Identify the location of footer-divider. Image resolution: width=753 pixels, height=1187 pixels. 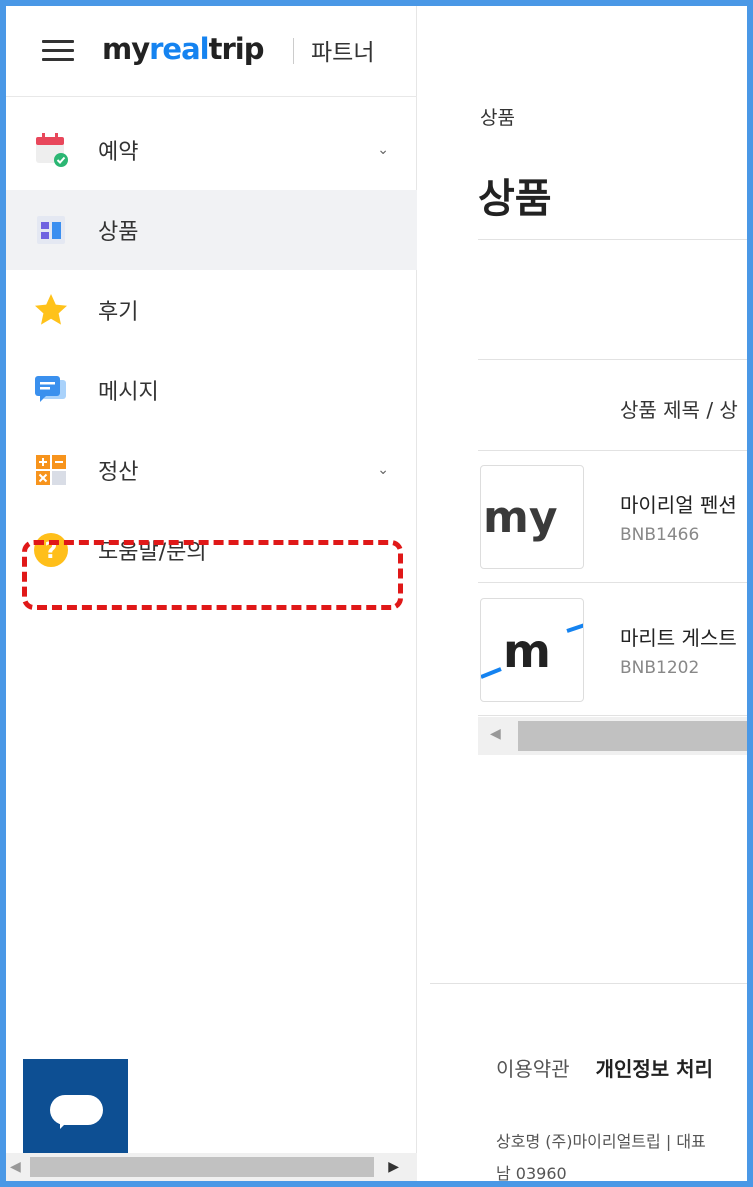
(588, 983).